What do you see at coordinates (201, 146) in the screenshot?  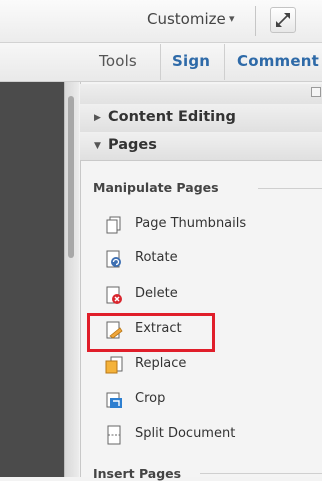 I see `section-pages: ▼ Pages` at bounding box center [201, 146].